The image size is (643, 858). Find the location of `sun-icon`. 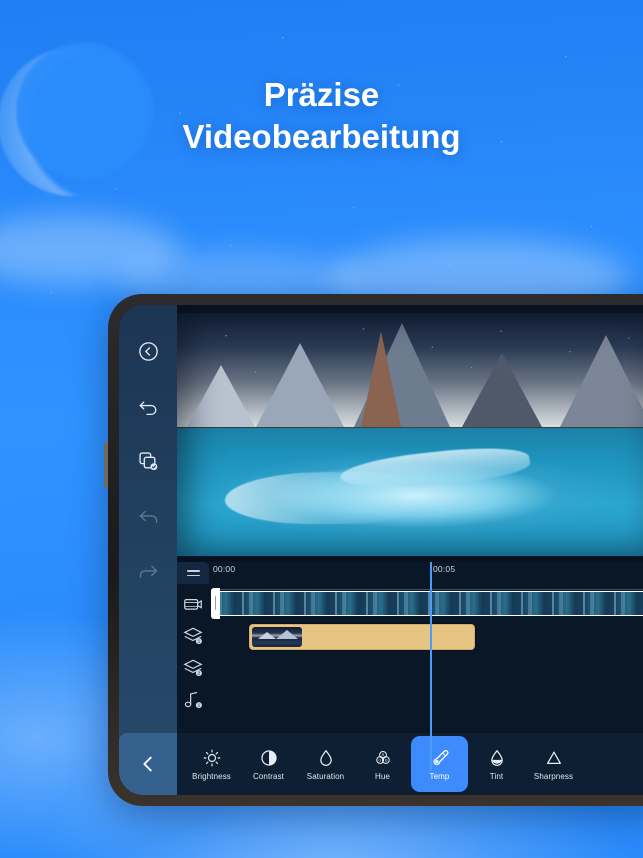

sun-icon is located at coordinates (211, 757).